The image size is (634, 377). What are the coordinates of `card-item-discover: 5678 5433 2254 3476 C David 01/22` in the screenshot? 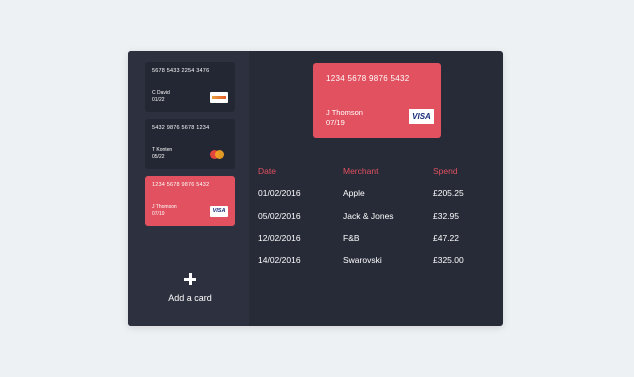 It's located at (190, 87).